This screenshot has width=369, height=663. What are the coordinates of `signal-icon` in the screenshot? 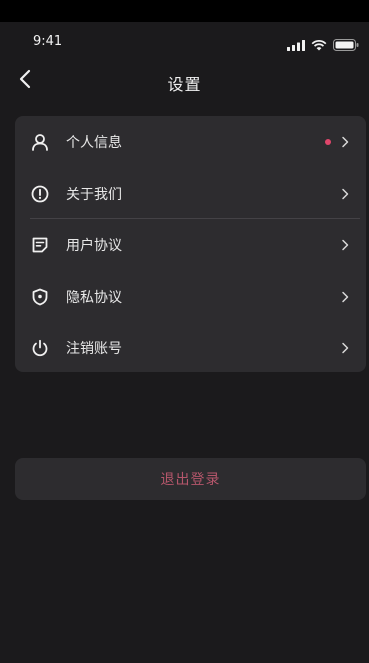 It's located at (296, 45).